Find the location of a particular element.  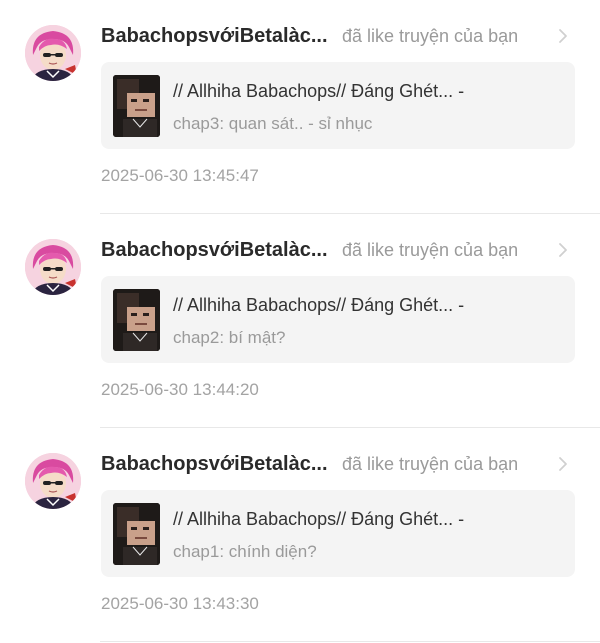

chapter-title: chap1: chính diện? is located at coordinates (245, 551).